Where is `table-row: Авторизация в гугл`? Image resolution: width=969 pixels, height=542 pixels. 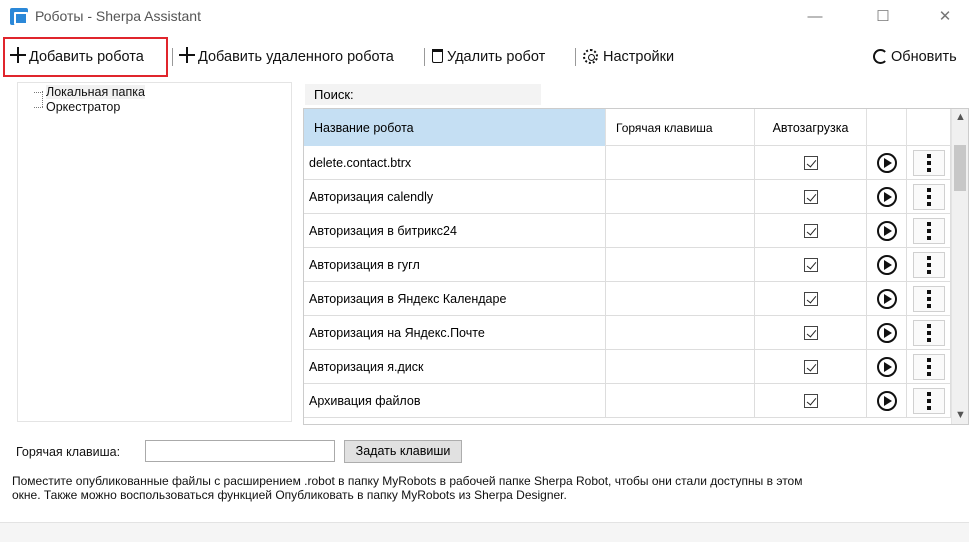 table-row: Авторизация в гугл is located at coordinates (627, 265).